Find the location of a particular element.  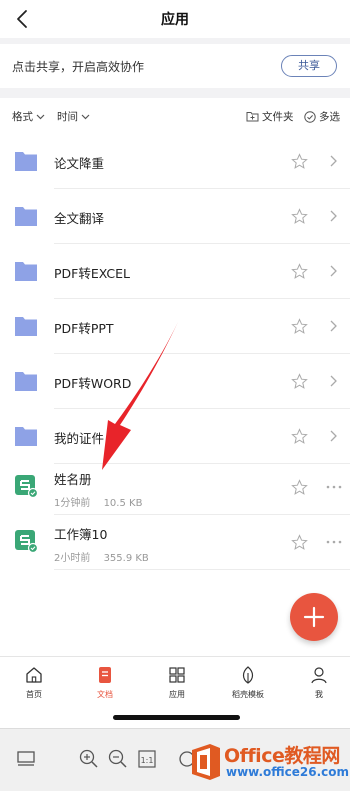

svg-text: 1:1 is located at coordinates (147, 760).